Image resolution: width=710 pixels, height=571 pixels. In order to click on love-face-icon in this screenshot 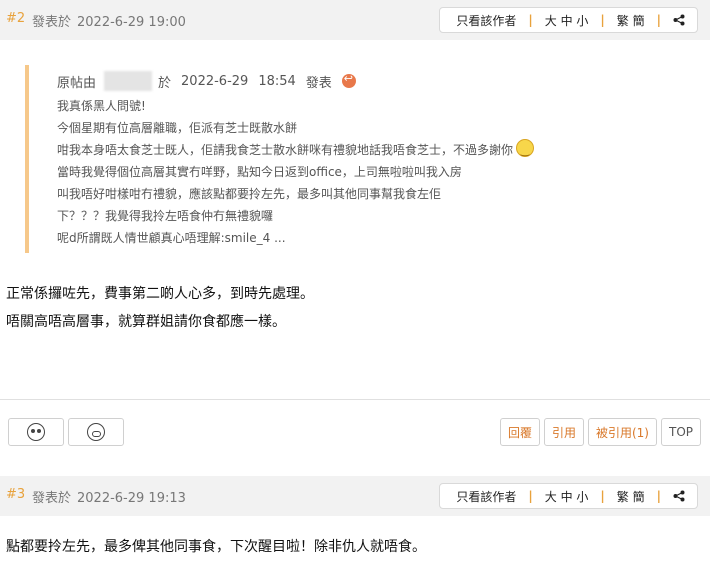, I will do `click(36, 432)`.